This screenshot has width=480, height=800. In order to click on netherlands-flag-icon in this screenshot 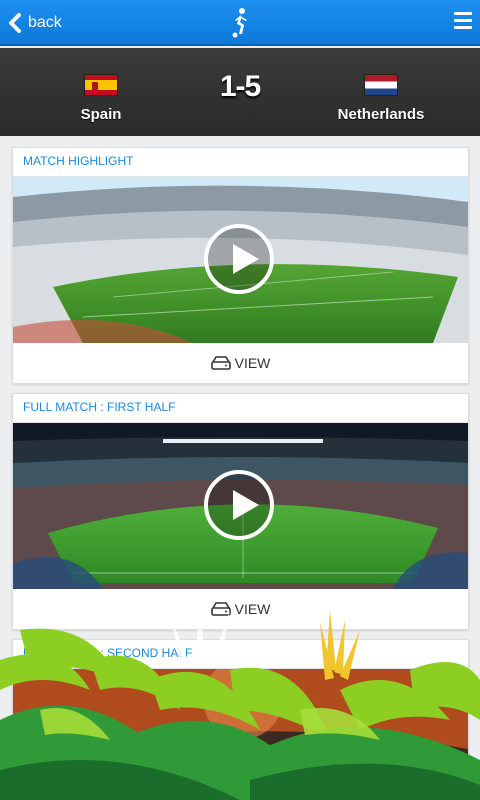, I will do `click(381, 85)`.